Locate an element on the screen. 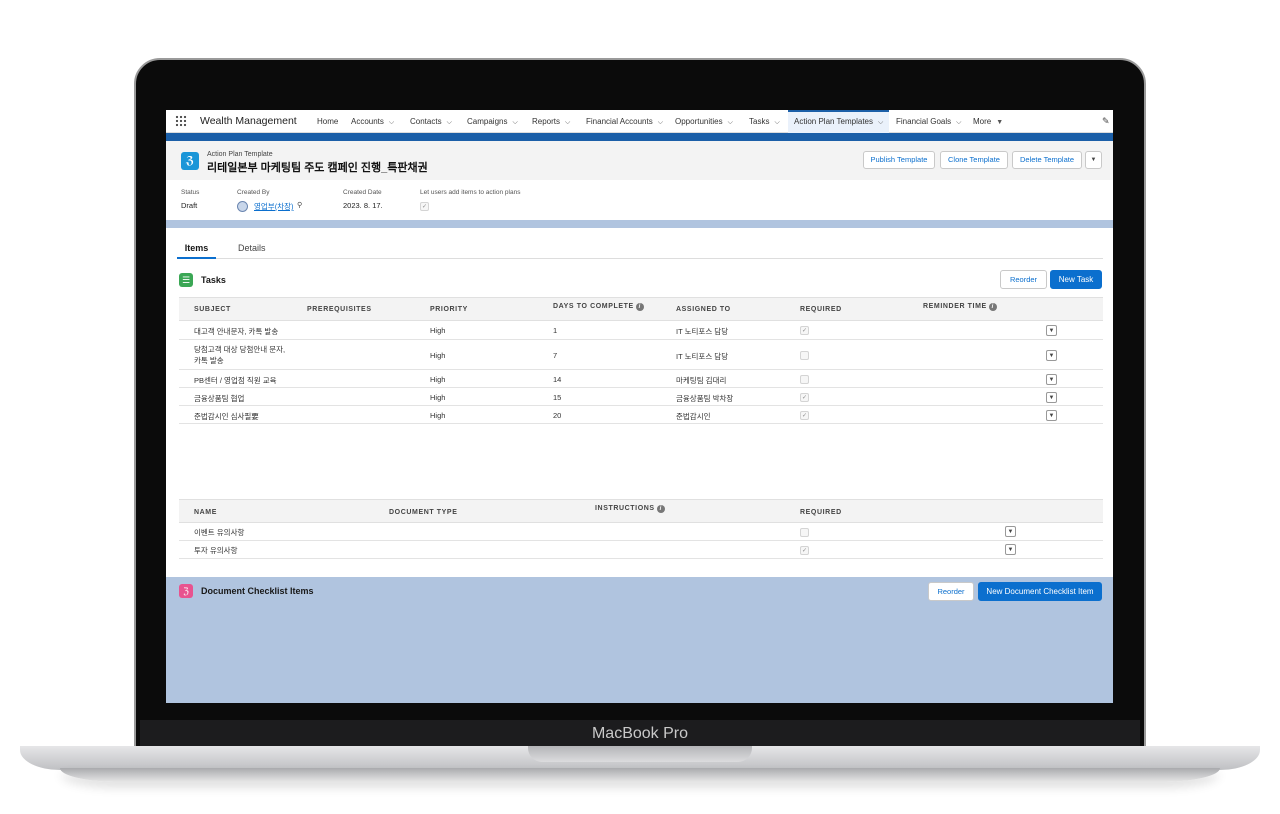  task-row: 준법감시인 심사필要 High 20 준법감시인 ✓ ▼ is located at coordinates (641, 415).